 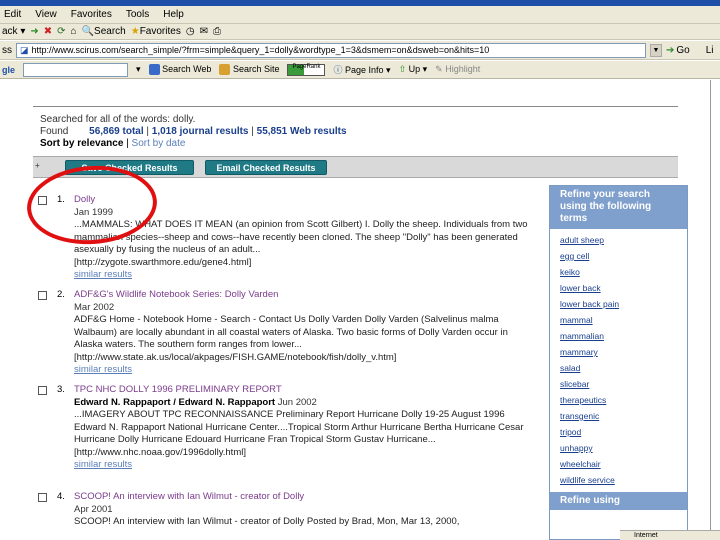 I want to click on searched-for-text: Searched for all of the words: dolly., so click(x=118, y=119).